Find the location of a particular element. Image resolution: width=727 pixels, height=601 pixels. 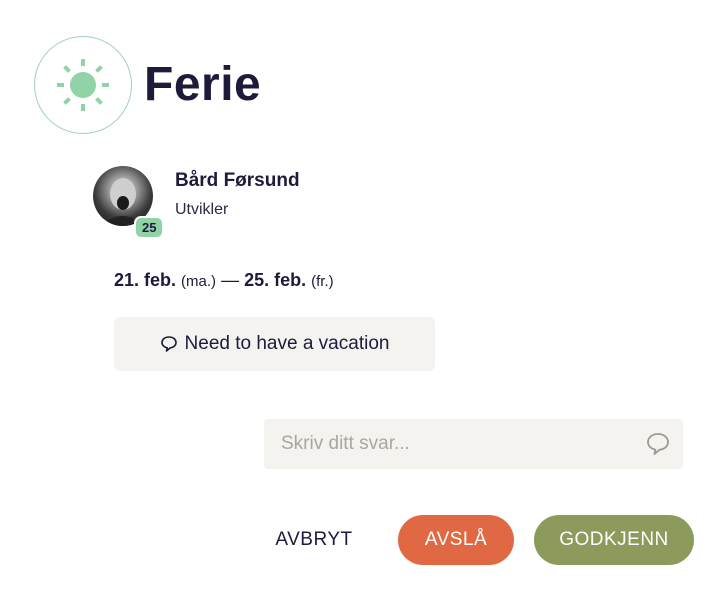

user-role: Utvikler is located at coordinates (202, 209).